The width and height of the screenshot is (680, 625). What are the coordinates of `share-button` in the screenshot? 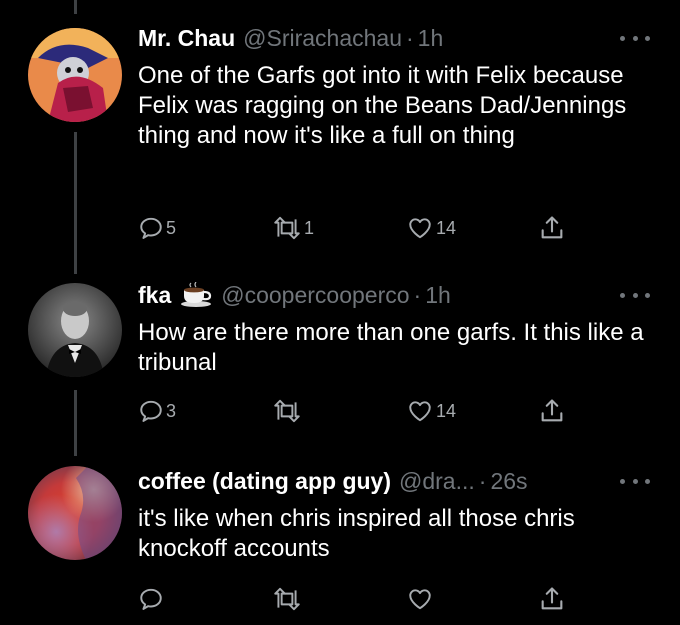 It's located at (552, 599).